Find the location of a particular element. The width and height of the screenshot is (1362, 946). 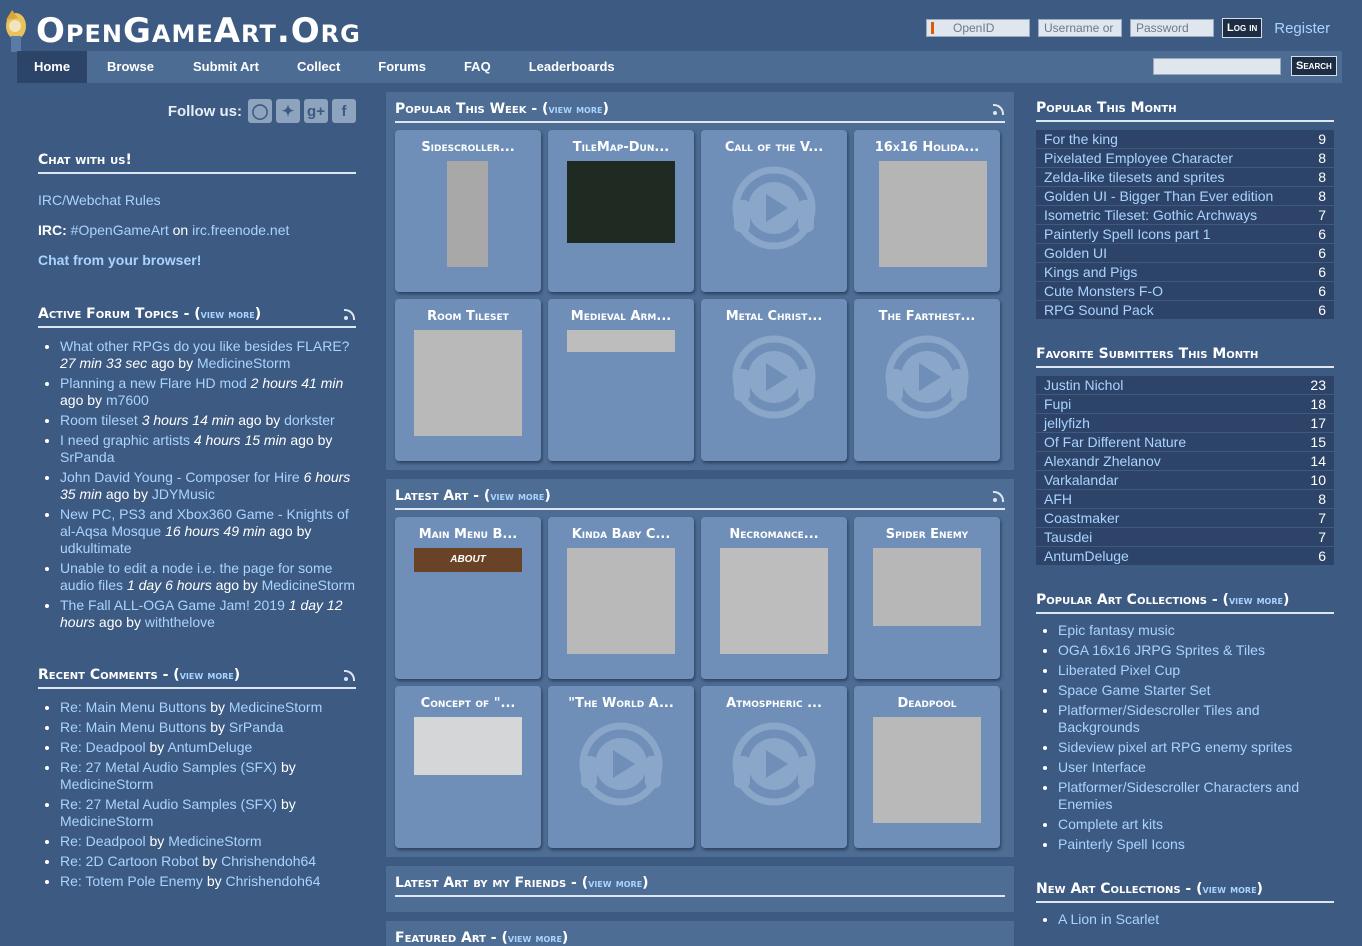

popular-month-row-name: Golden UI is located at coordinates (1075, 253).